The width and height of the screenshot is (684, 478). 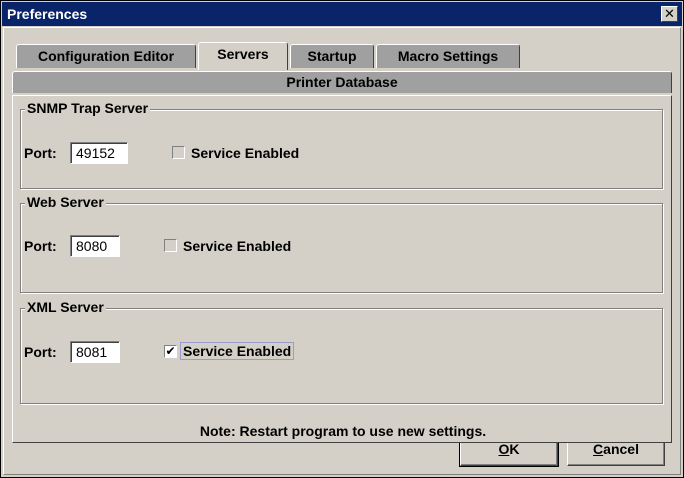 What do you see at coordinates (342, 82) in the screenshot?
I see `tab-printer-database: Printer Database` at bounding box center [342, 82].